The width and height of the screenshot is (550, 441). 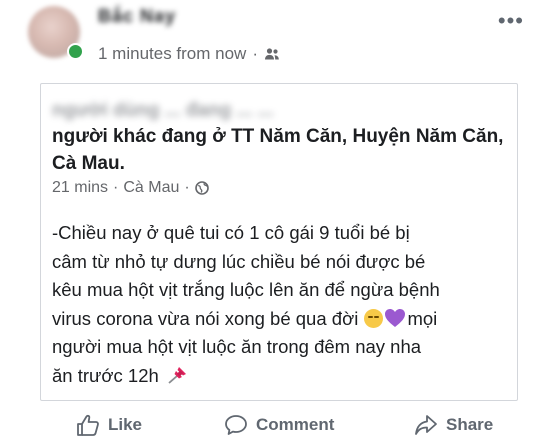 What do you see at coordinates (177, 375) in the screenshot?
I see `pushpin-emoji-icon` at bounding box center [177, 375].